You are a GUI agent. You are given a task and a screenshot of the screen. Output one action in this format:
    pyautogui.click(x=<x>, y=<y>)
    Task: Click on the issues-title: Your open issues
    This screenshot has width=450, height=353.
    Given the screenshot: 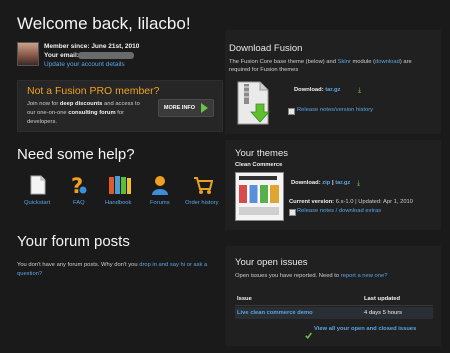 What is the action you would take?
    pyautogui.click(x=271, y=262)
    